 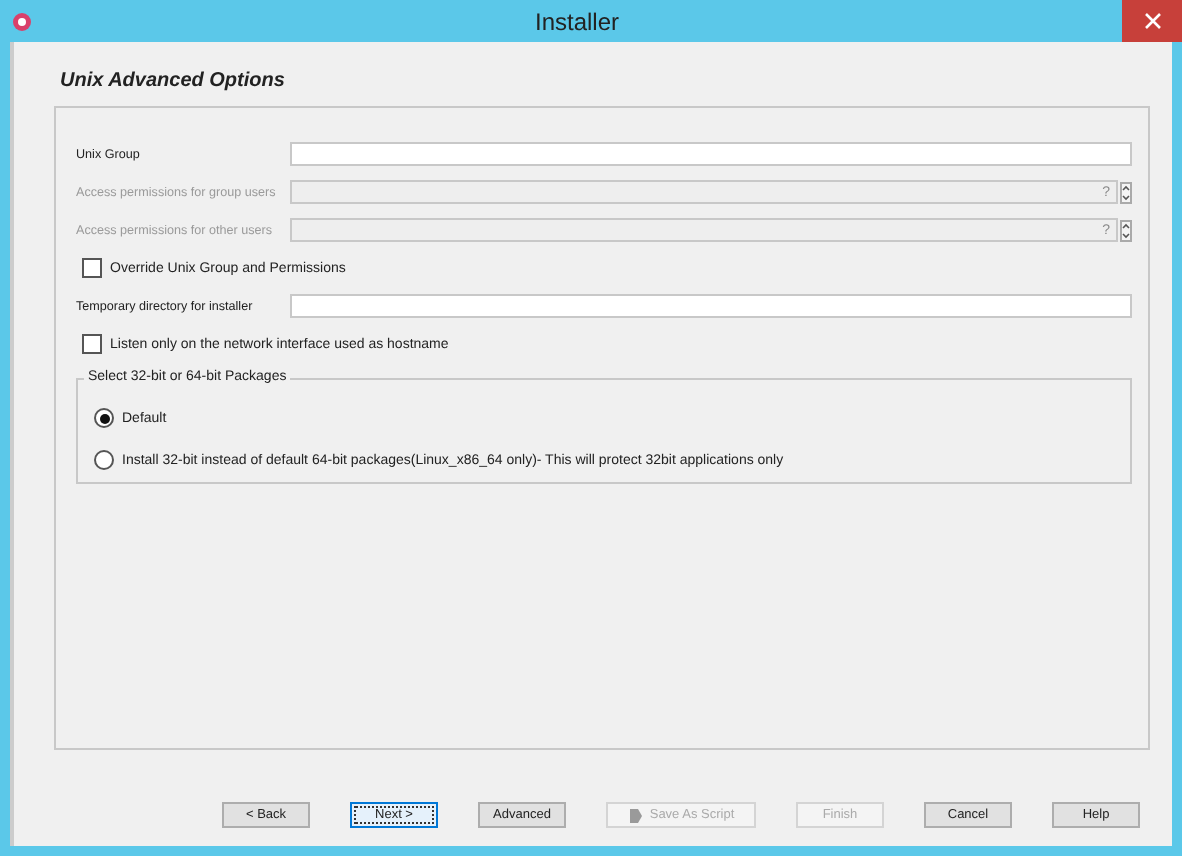 I want to click on close-icon, so click(x=1152, y=21).